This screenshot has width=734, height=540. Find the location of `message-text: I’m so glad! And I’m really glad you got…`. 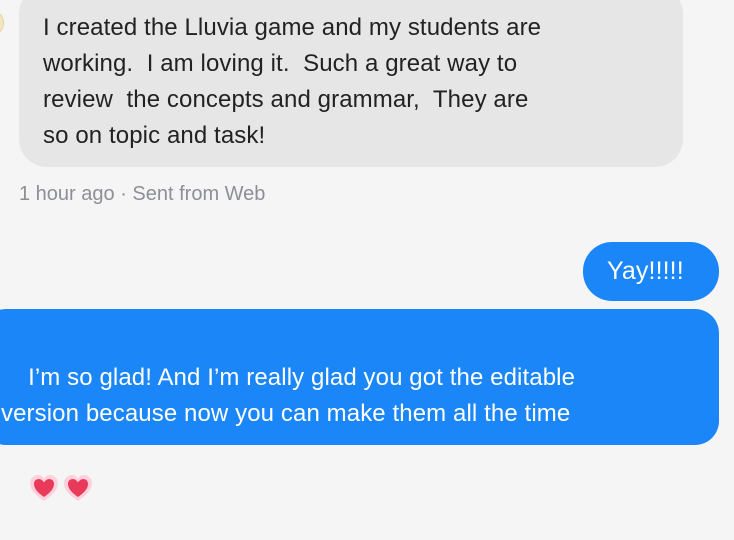

message-text: I’m so glad! And I’m really glad you got… is located at coordinates (288, 395).